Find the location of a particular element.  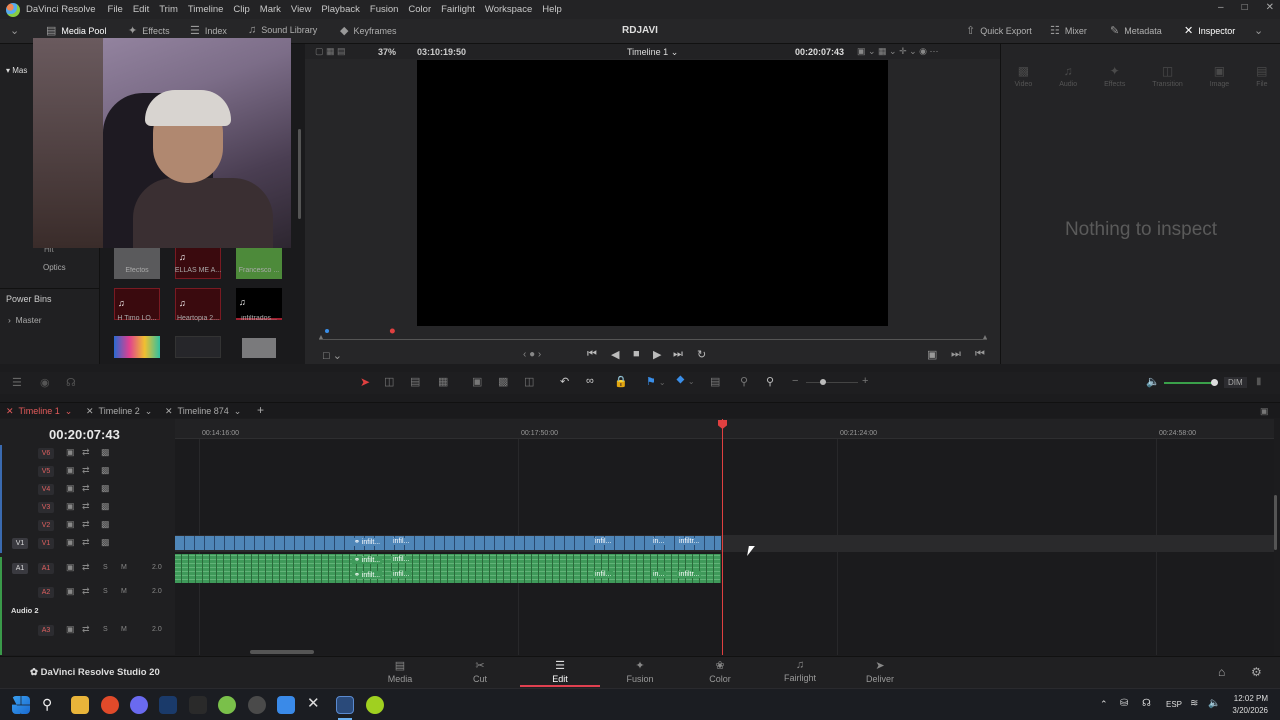

microphone-icon: ☊ is located at coordinates (1146, 703).